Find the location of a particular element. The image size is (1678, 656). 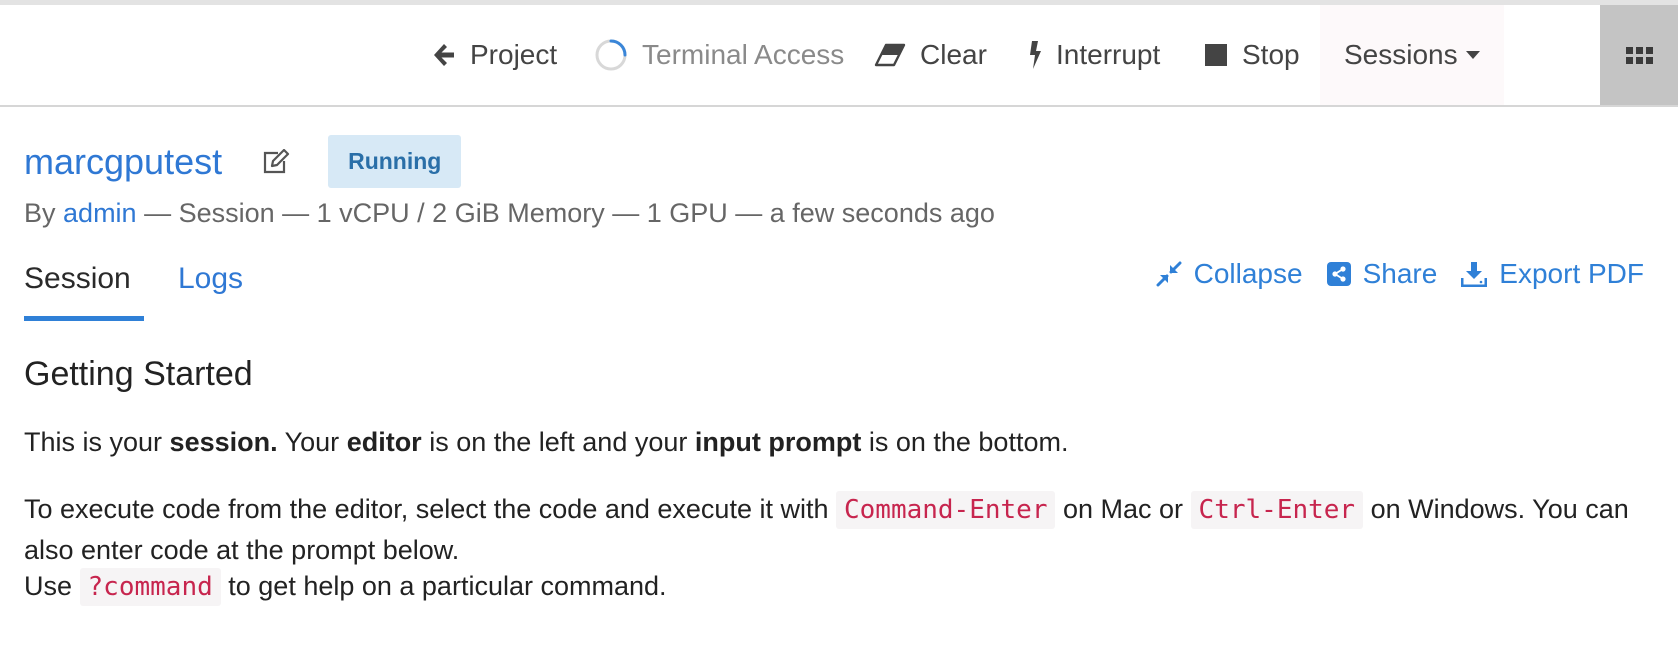

text-span: to get help on a particular command. is located at coordinates (443, 586).